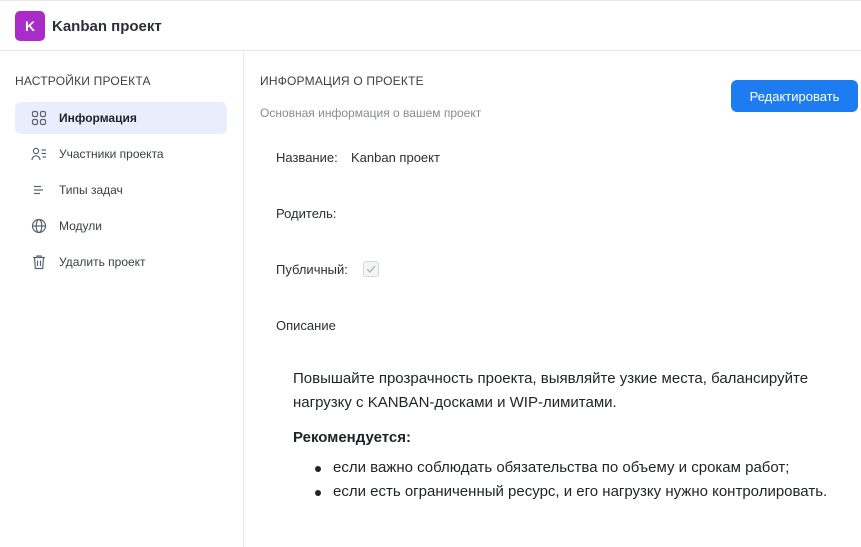  I want to click on grid-icon, so click(39, 118).